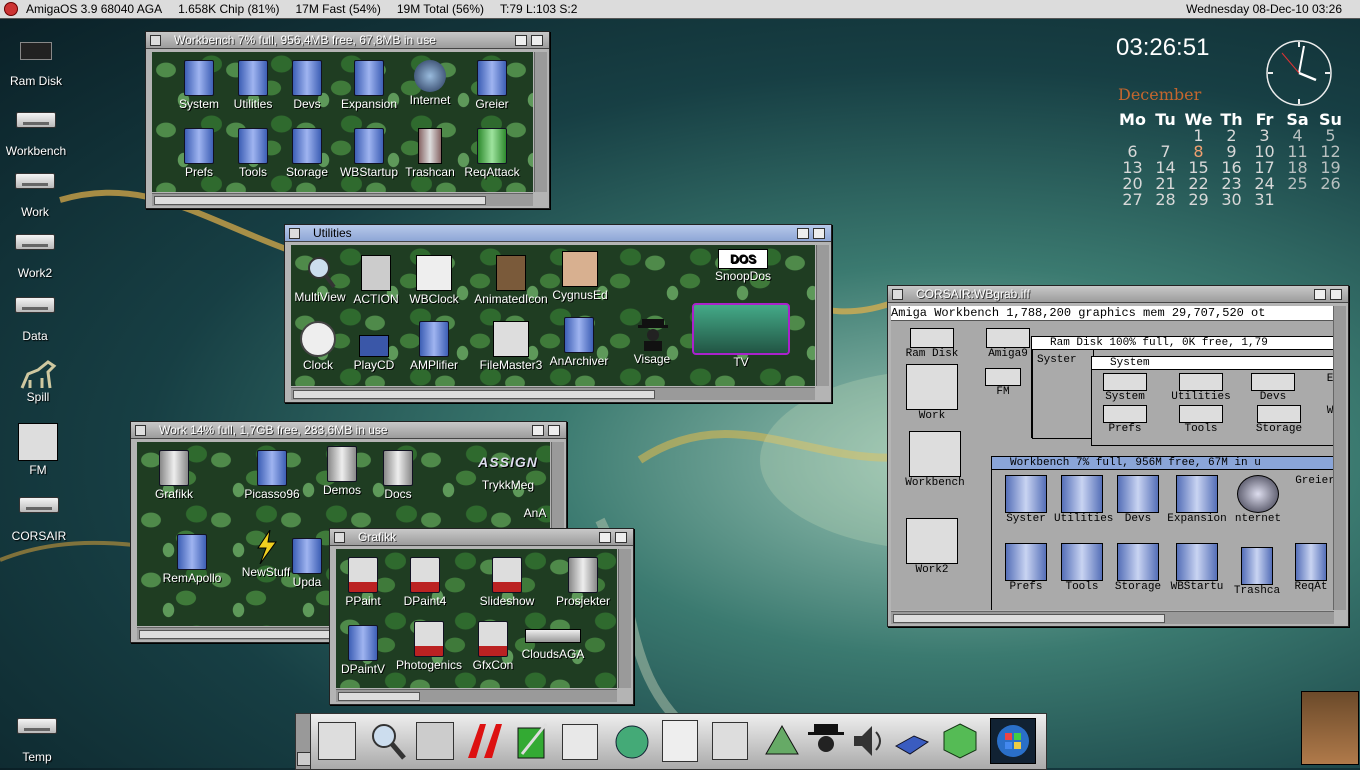 This screenshot has height=770, width=1360. What do you see at coordinates (580, 742) in the screenshot?
I see `browser-icon` at bounding box center [580, 742].